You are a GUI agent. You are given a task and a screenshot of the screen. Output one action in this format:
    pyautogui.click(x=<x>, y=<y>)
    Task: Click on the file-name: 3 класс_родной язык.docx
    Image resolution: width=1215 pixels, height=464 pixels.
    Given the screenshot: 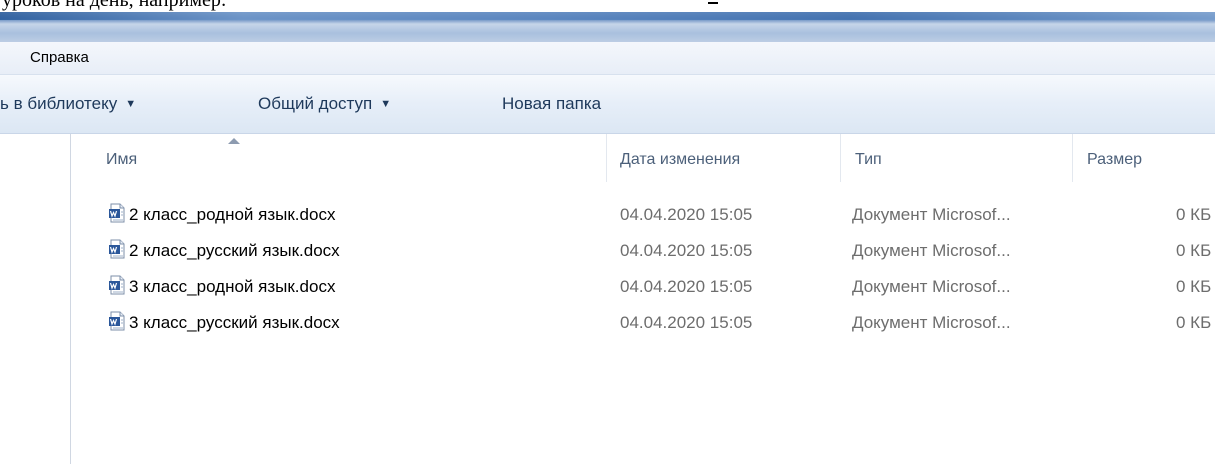 What is the action you would take?
    pyautogui.click(x=232, y=286)
    